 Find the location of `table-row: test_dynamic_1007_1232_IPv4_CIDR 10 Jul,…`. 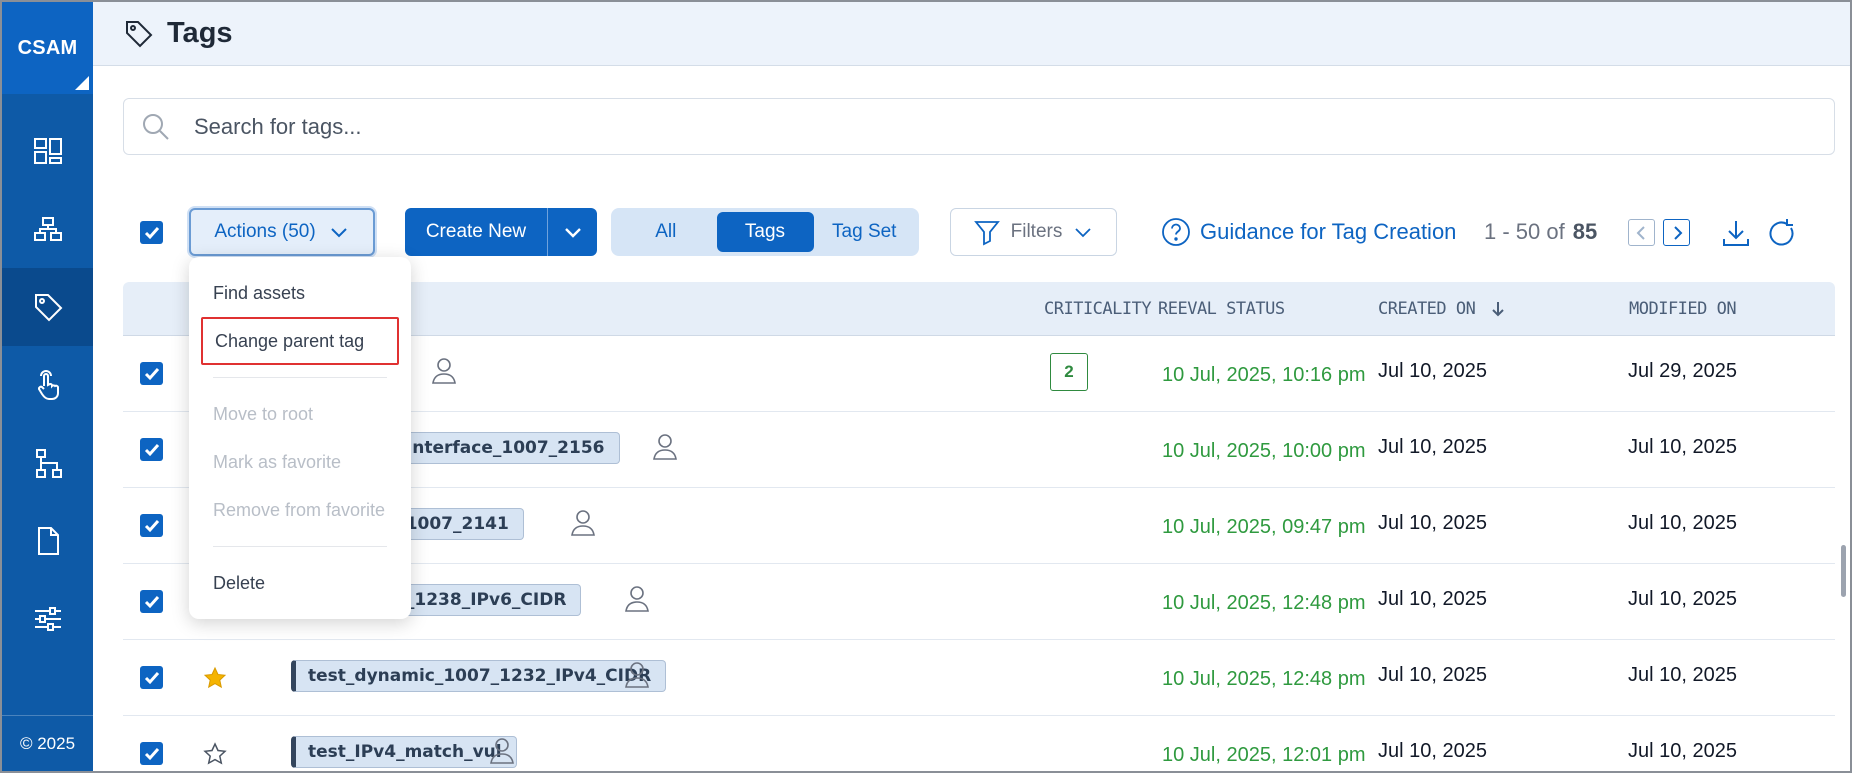

table-row: test_dynamic_1007_1232_IPv4_CIDR 10 Jul,… is located at coordinates (979, 678).